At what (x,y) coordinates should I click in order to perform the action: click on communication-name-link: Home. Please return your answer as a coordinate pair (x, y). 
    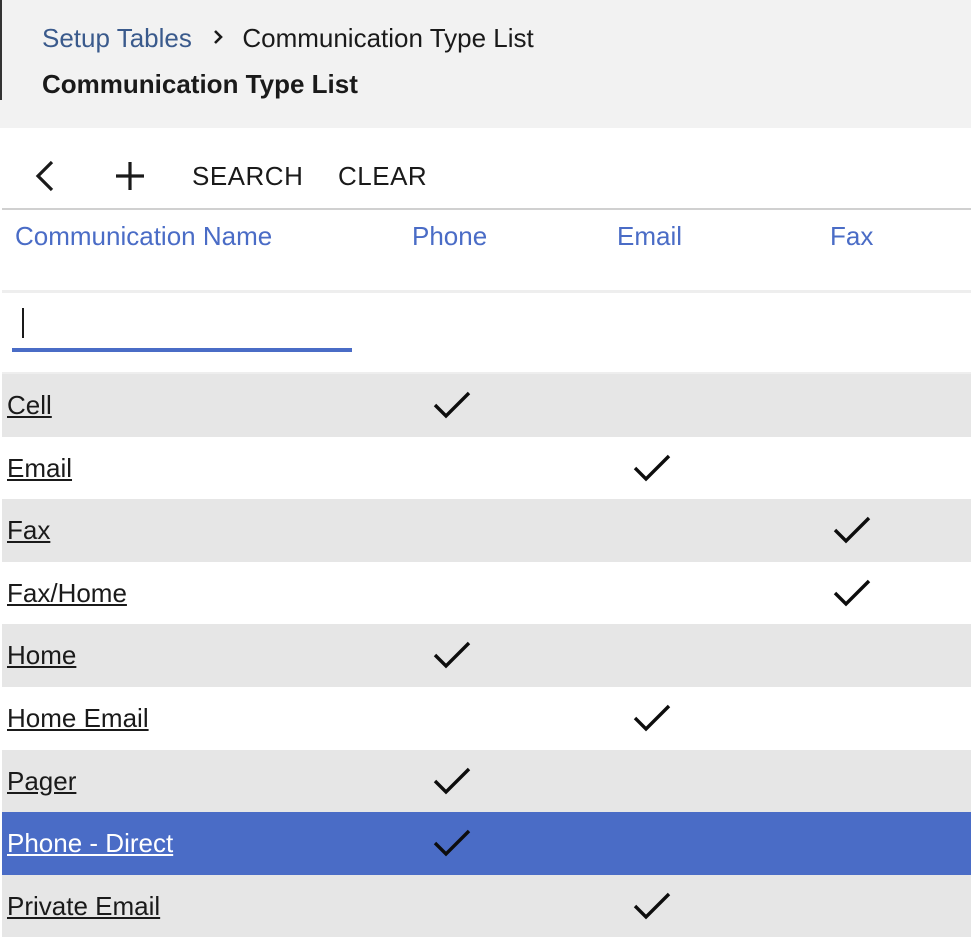
    Looking at the image, I should click on (41, 655).